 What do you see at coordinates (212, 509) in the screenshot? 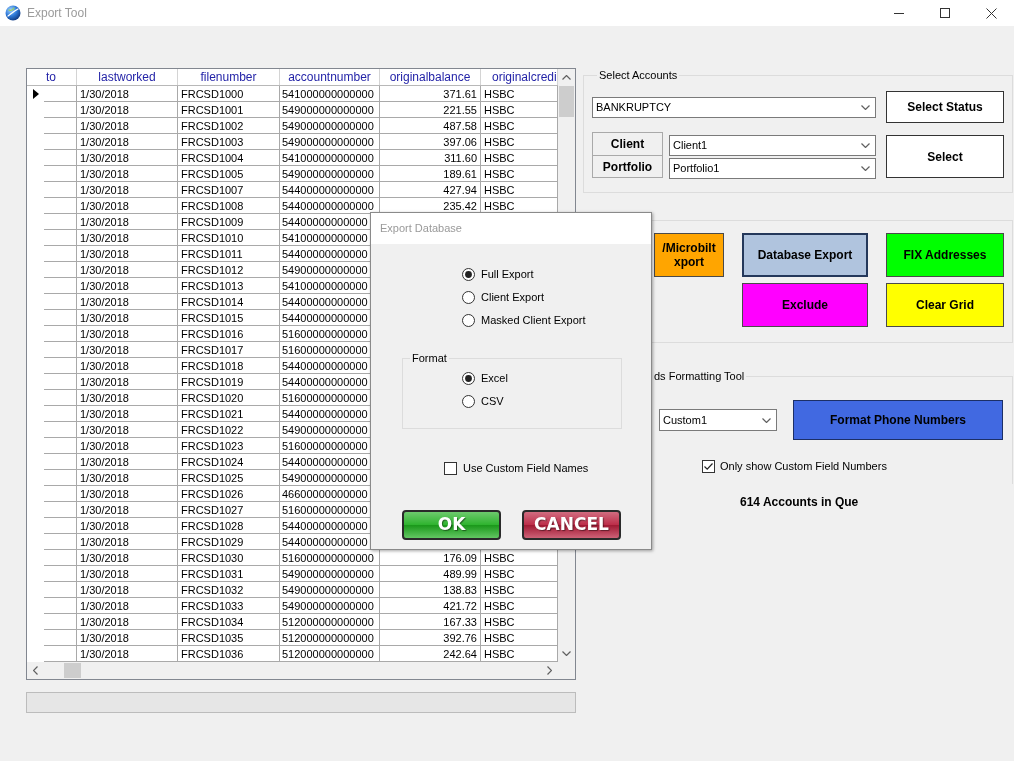
I see `file-number-text: FRCSD1027` at bounding box center [212, 509].